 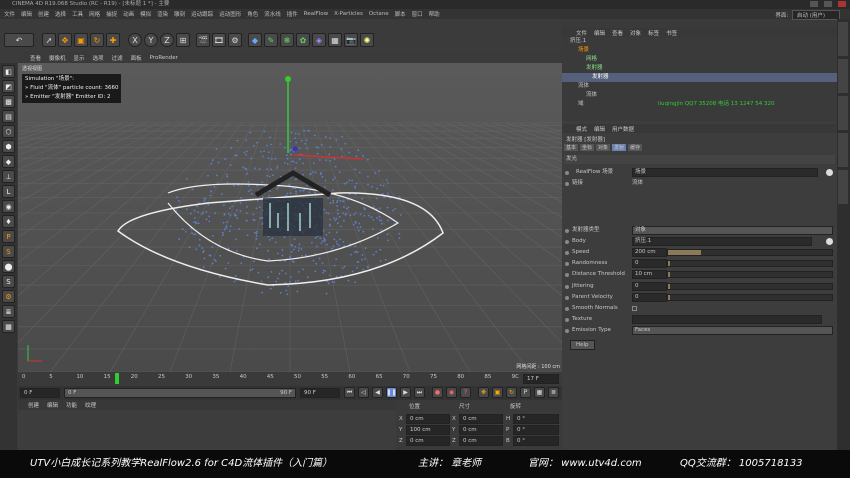 I want to click on range-slider: 0 F 90 F, so click(x=180, y=393).